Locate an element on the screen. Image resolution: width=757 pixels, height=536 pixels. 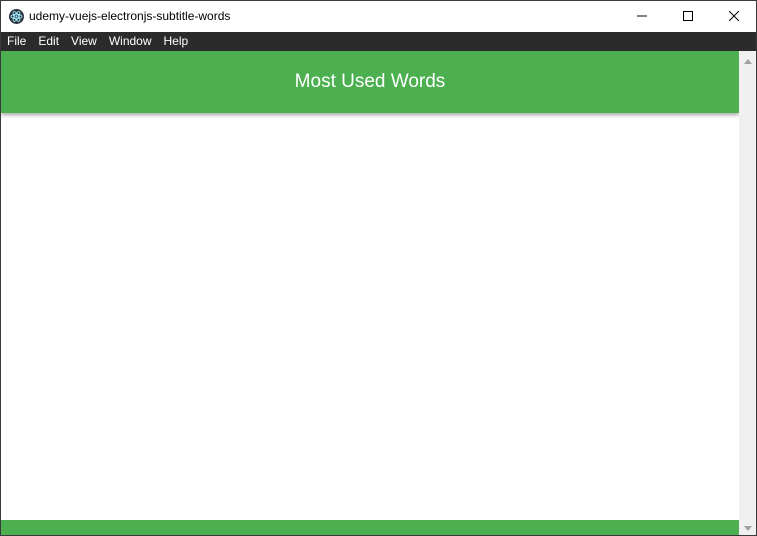
chevron-down-icon is located at coordinates (747, 527).